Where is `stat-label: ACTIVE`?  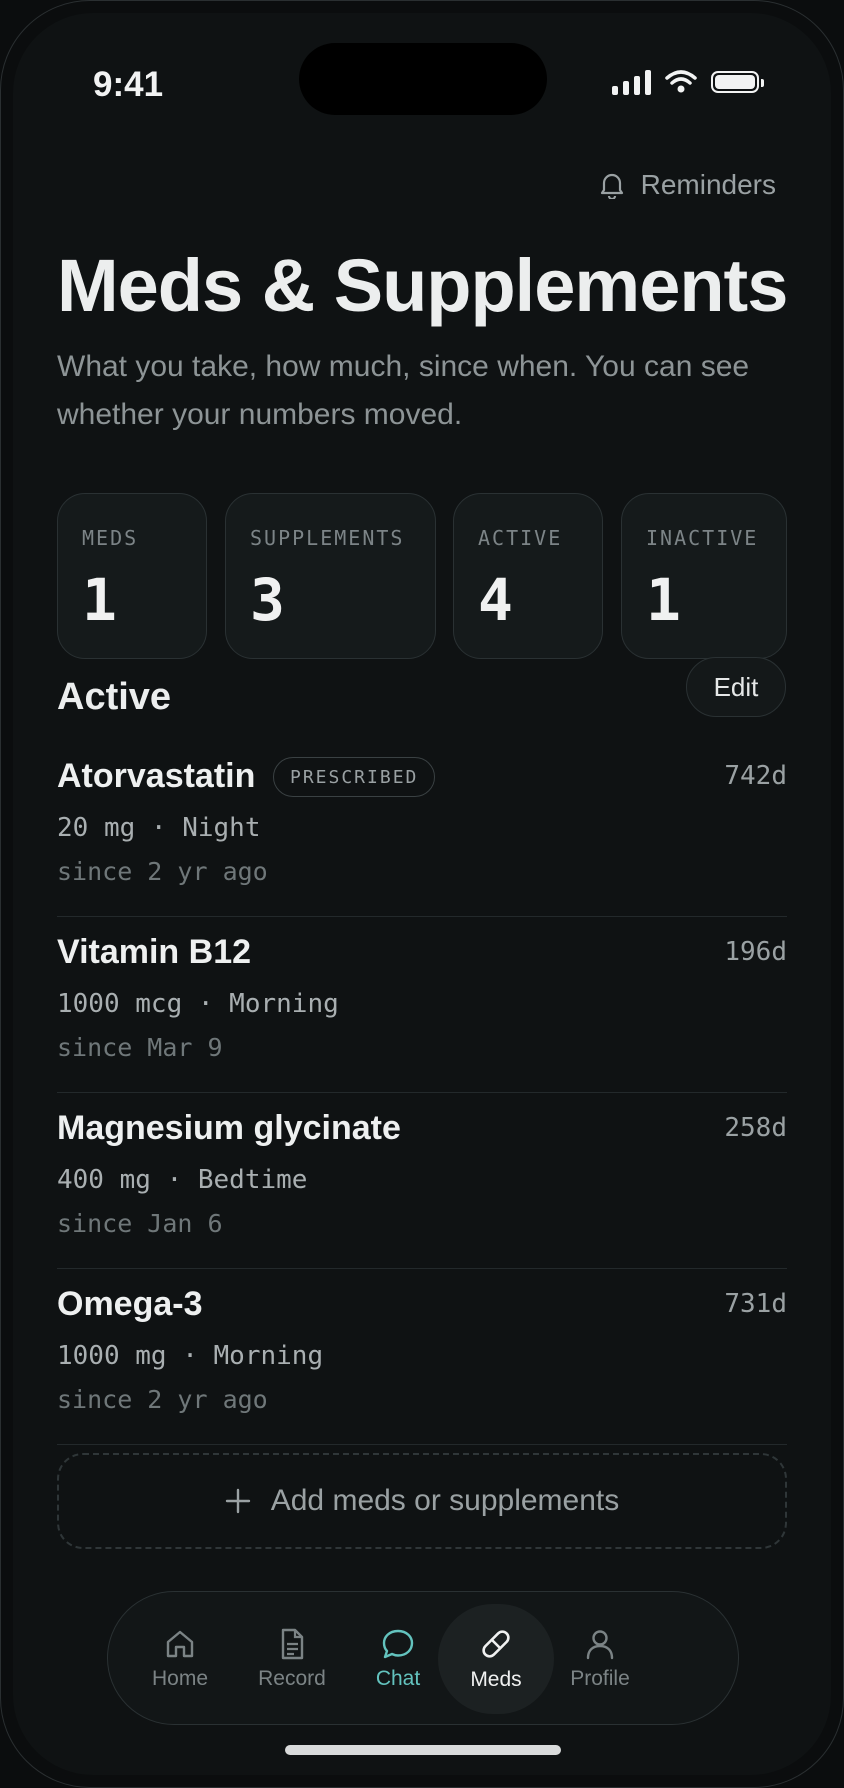
stat-label: ACTIVE is located at coordinates (520, 538).